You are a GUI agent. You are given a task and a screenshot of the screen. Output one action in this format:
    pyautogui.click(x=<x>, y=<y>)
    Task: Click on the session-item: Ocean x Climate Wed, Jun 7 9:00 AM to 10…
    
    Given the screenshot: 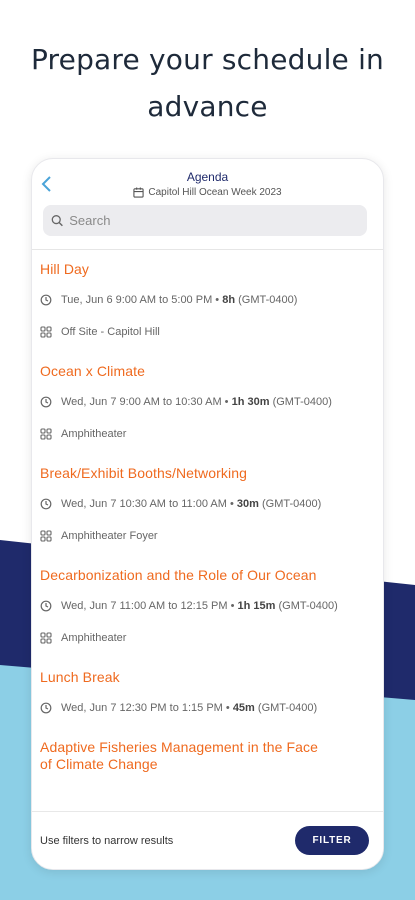 What is the action you would take?
    pyautogui.click(x=207, y=399)
    